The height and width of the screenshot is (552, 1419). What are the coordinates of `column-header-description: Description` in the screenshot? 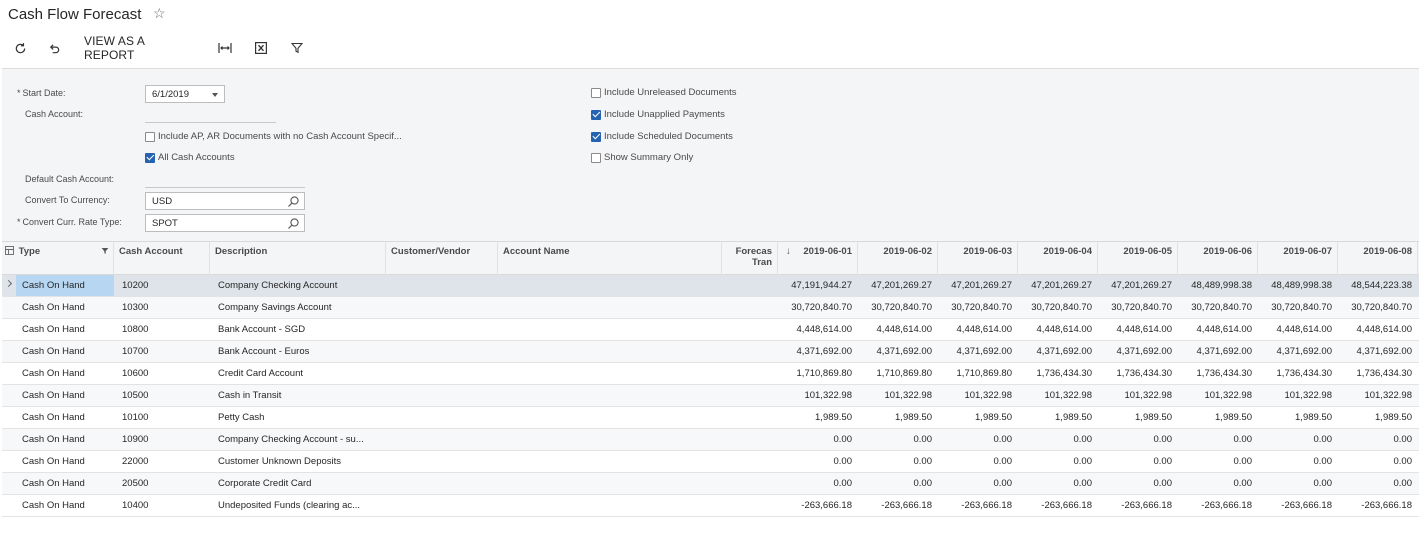 It's located at (298, 258).